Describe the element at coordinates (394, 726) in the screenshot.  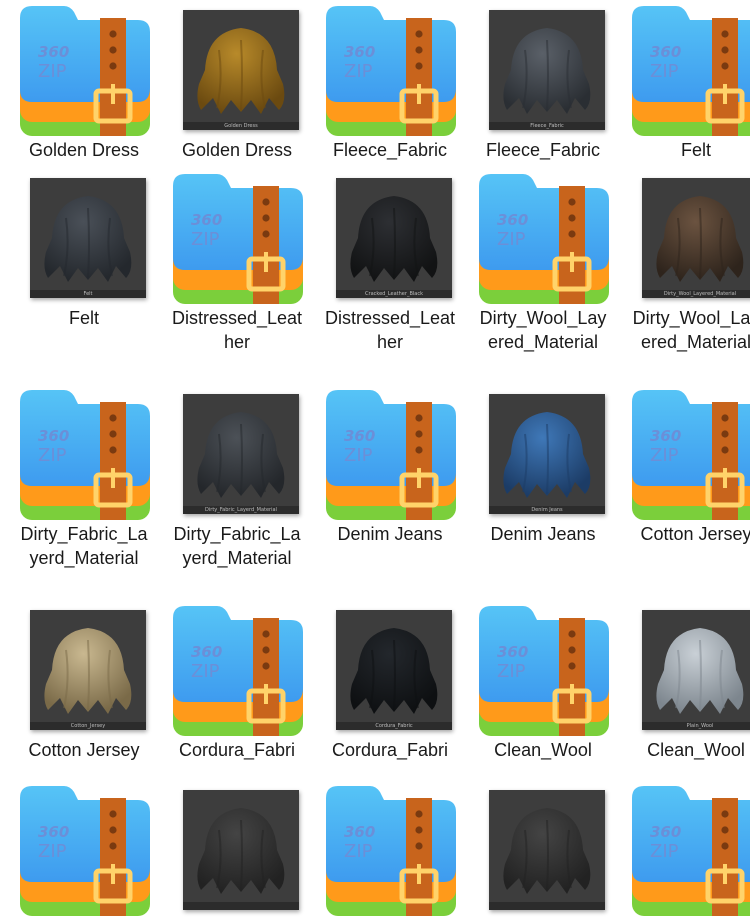
I see `thumbnail-caption: Cordura_Fabric` at that location.